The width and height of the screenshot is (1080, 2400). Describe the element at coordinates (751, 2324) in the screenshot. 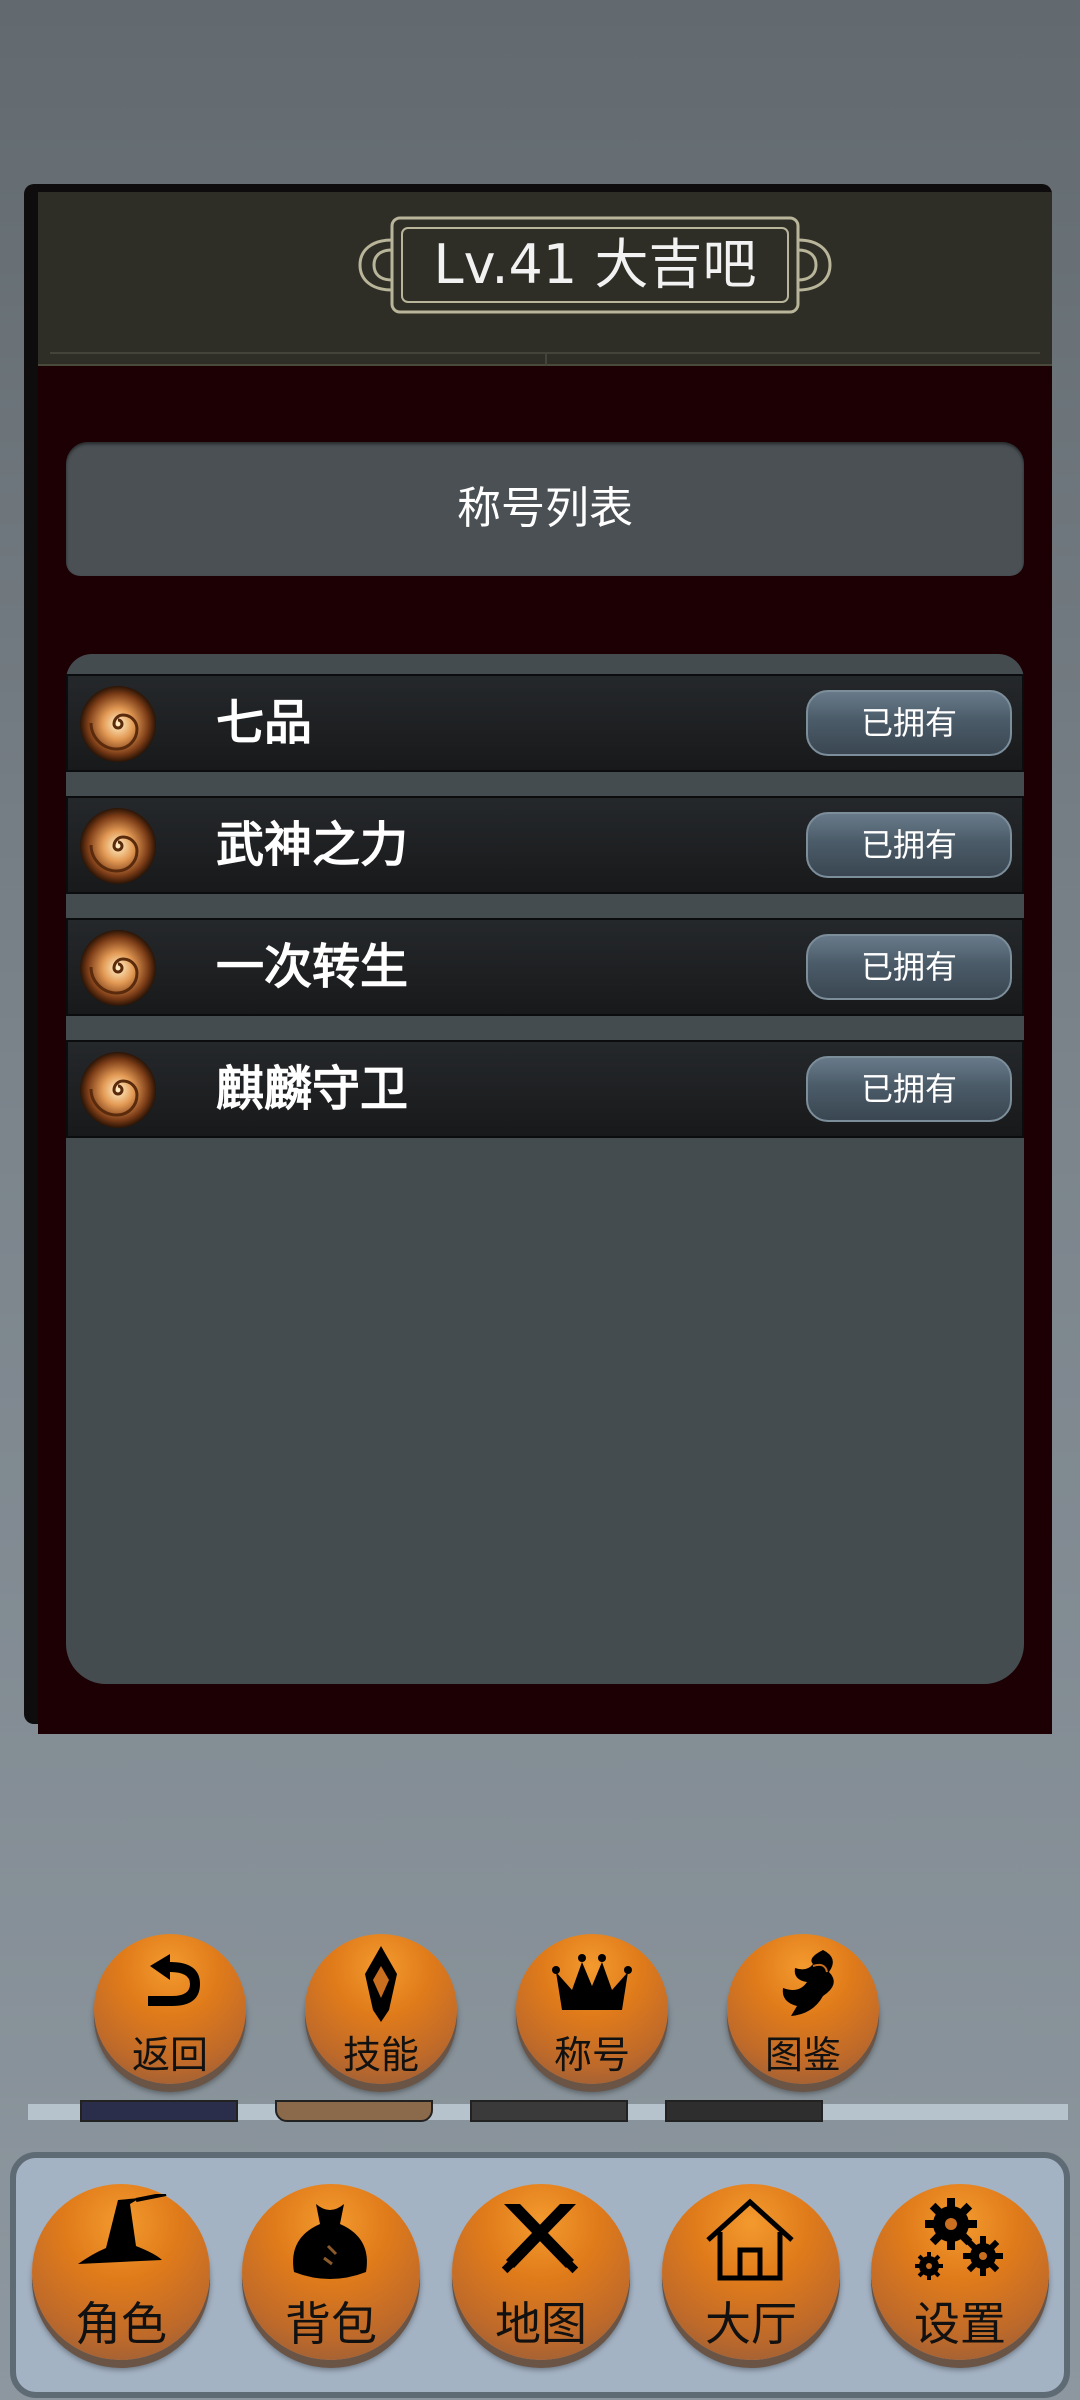

I see `nav-label: 大厅` at that location.